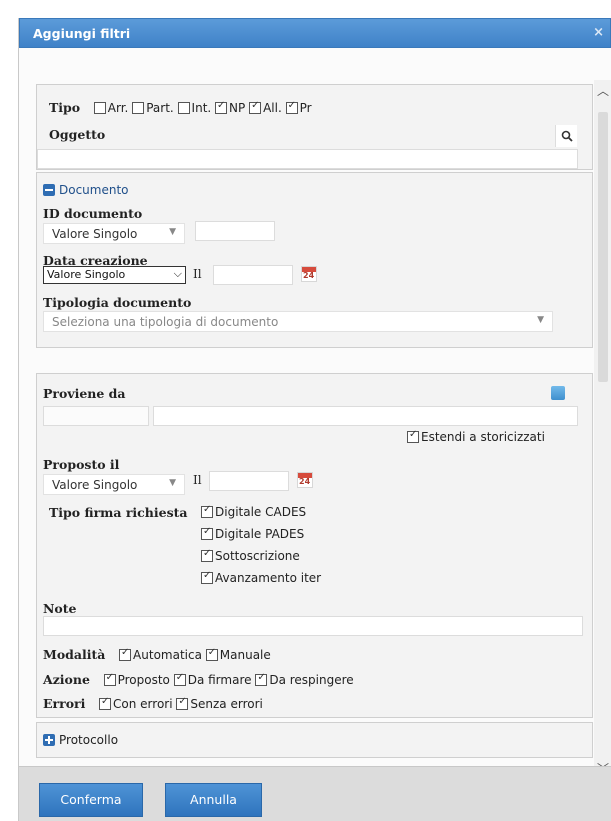 The width and height of the screenshot is (611, 821). I want to click on tipo-option-part: Part., so click(153, 108).